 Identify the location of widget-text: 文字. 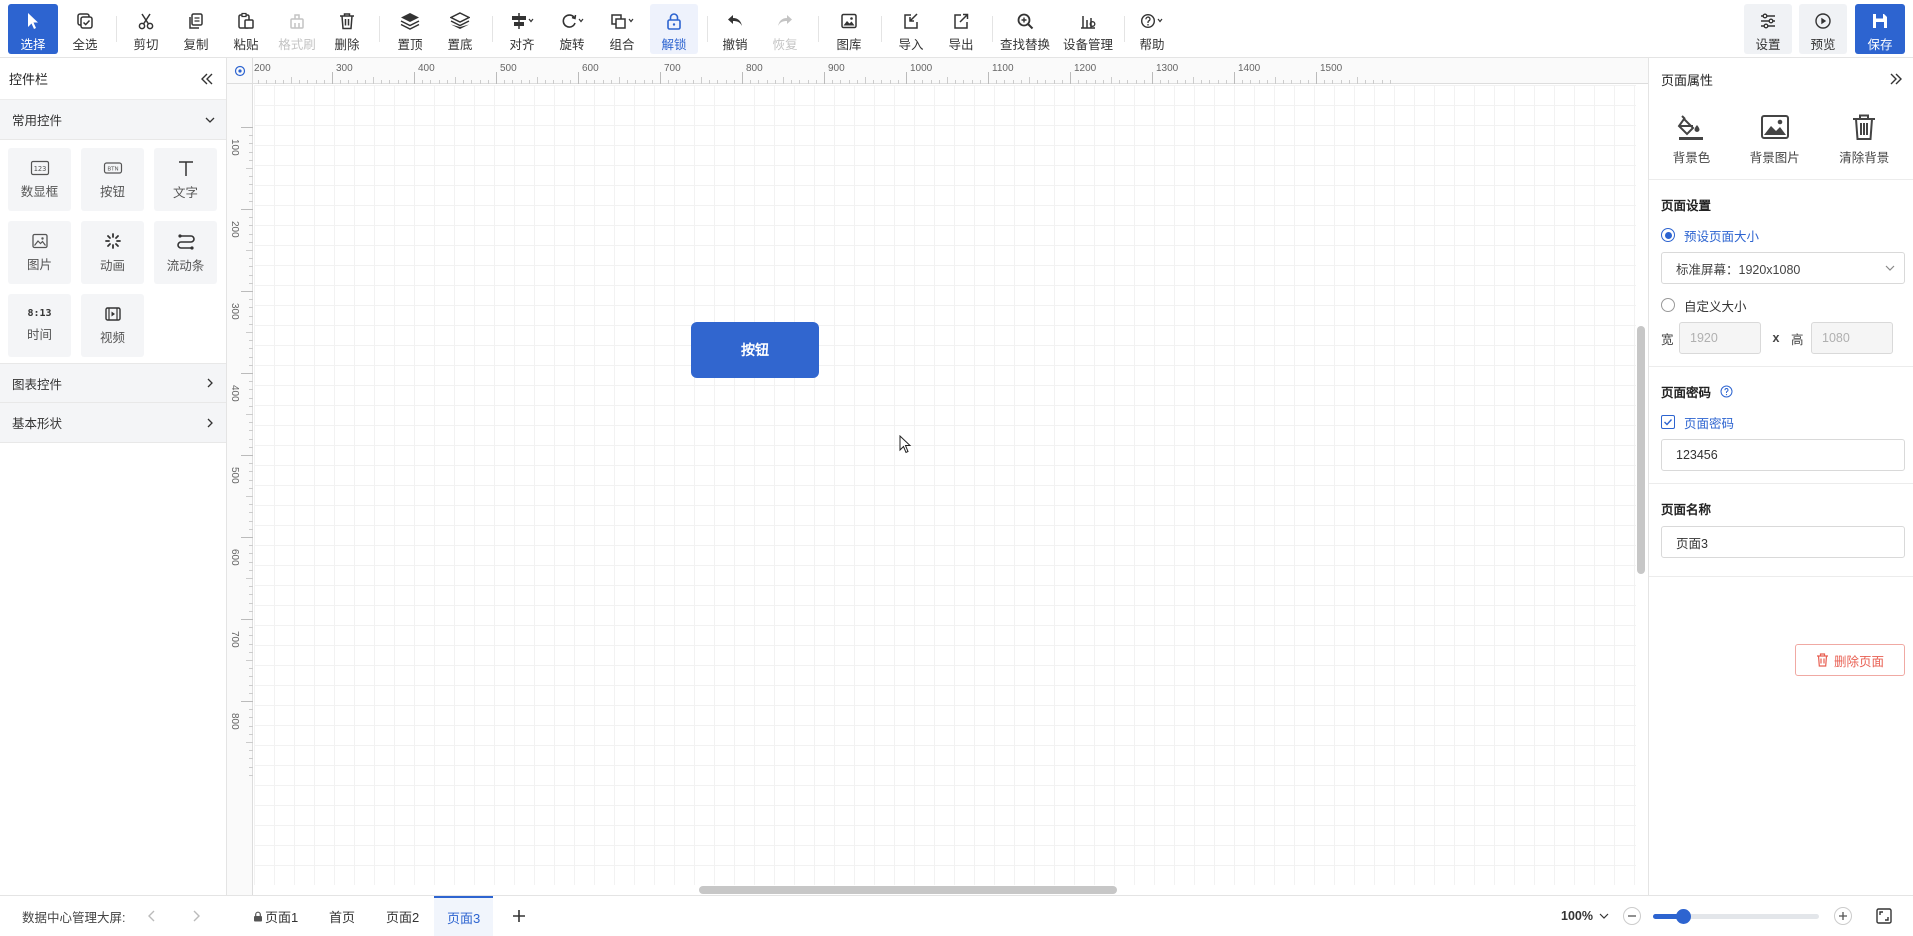
(185, 179).